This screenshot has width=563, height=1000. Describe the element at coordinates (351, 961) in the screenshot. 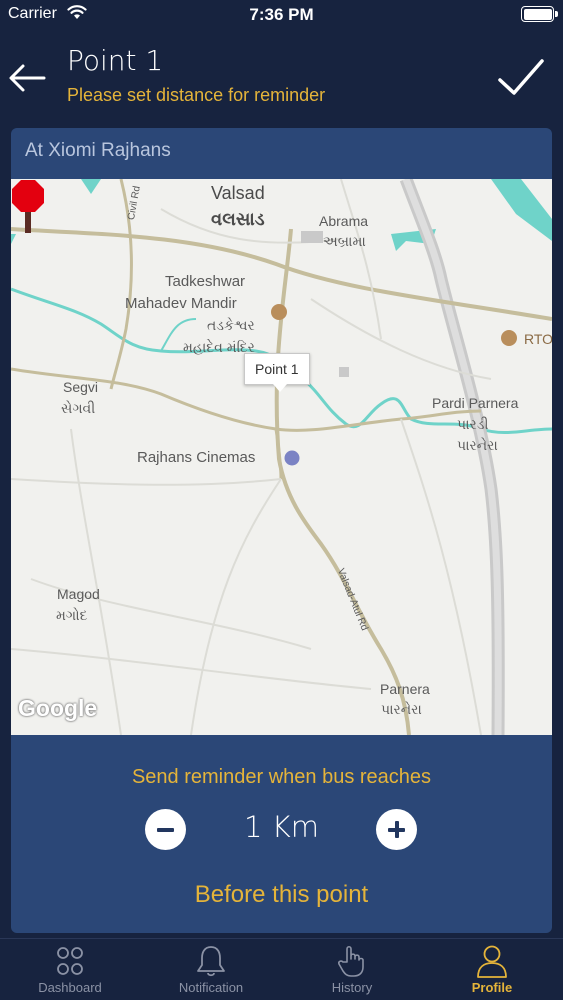

I see `hand-pointer-icon` at that location.